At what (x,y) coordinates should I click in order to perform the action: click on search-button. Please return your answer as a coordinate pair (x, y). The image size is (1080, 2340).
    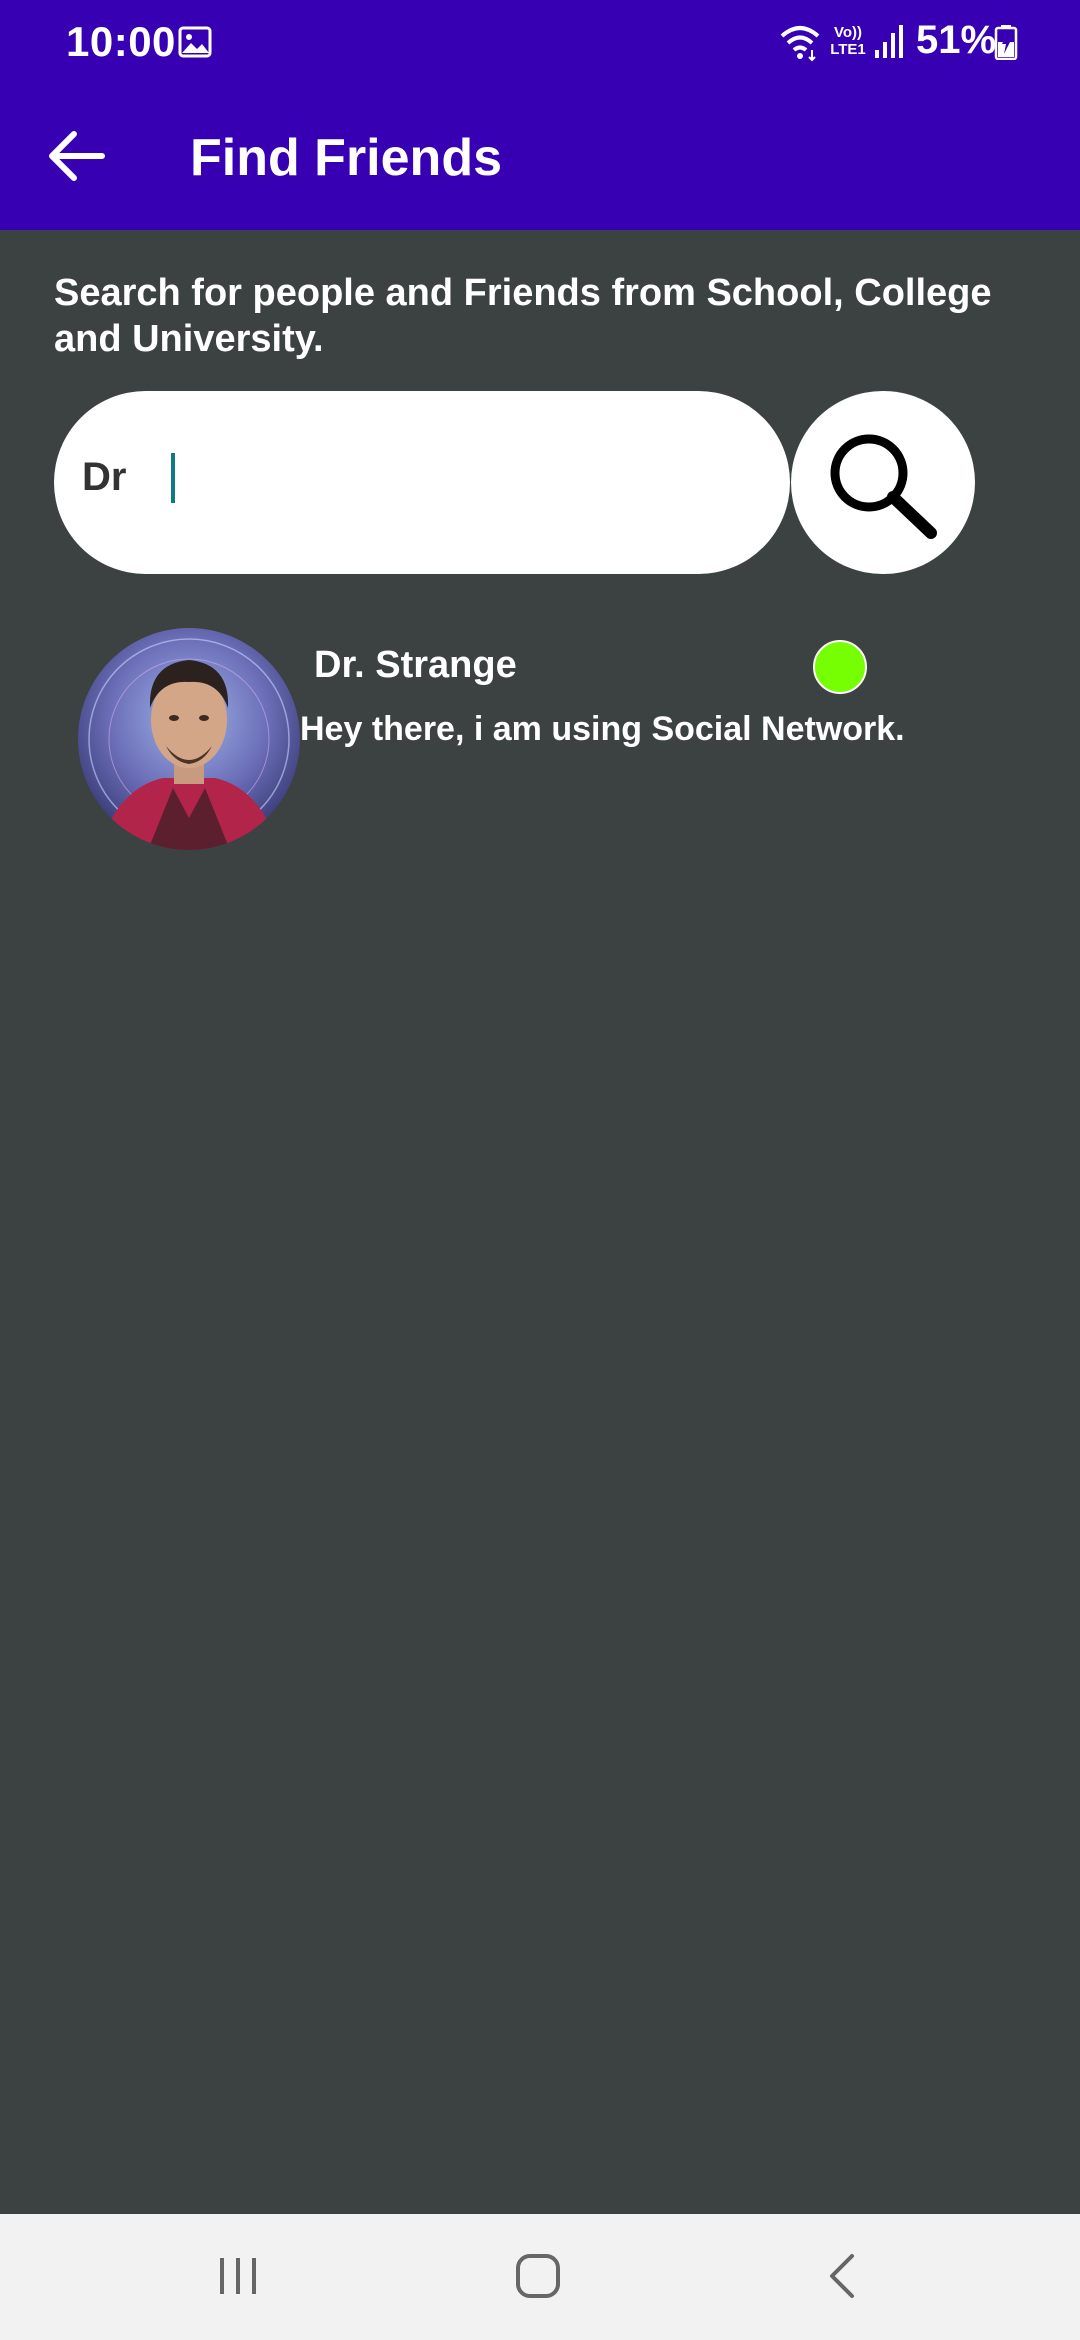
    Looking at the image, I should click on (883, 482).